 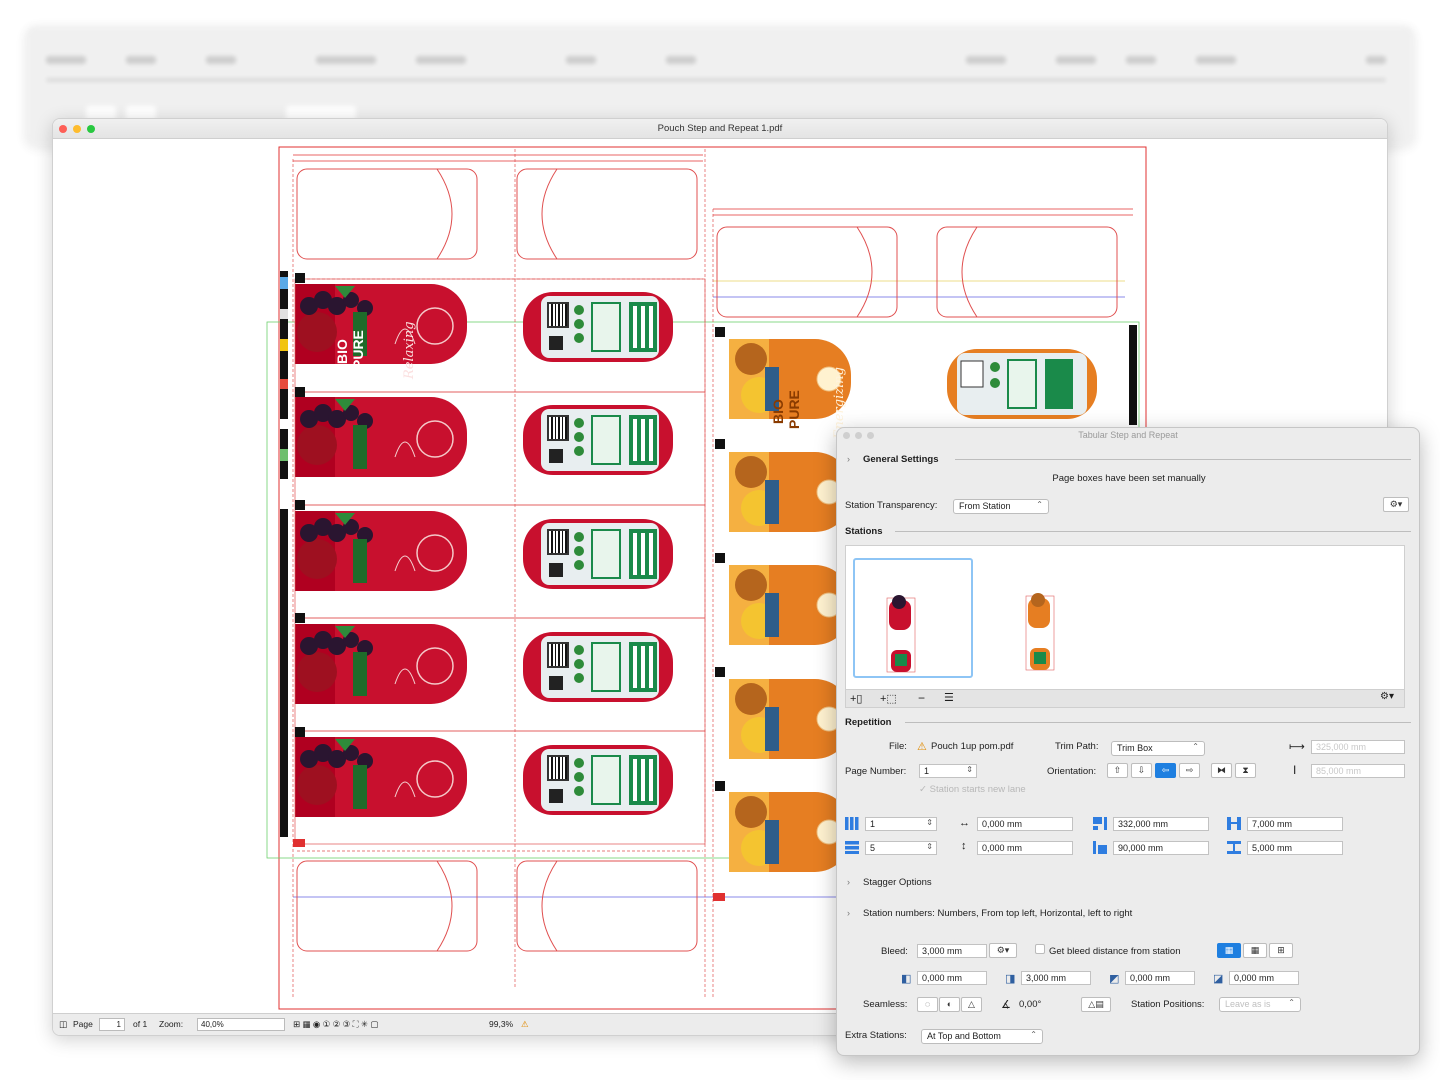 I want to click on right-brand-text-2: PURE, so click(x=794, y=409).